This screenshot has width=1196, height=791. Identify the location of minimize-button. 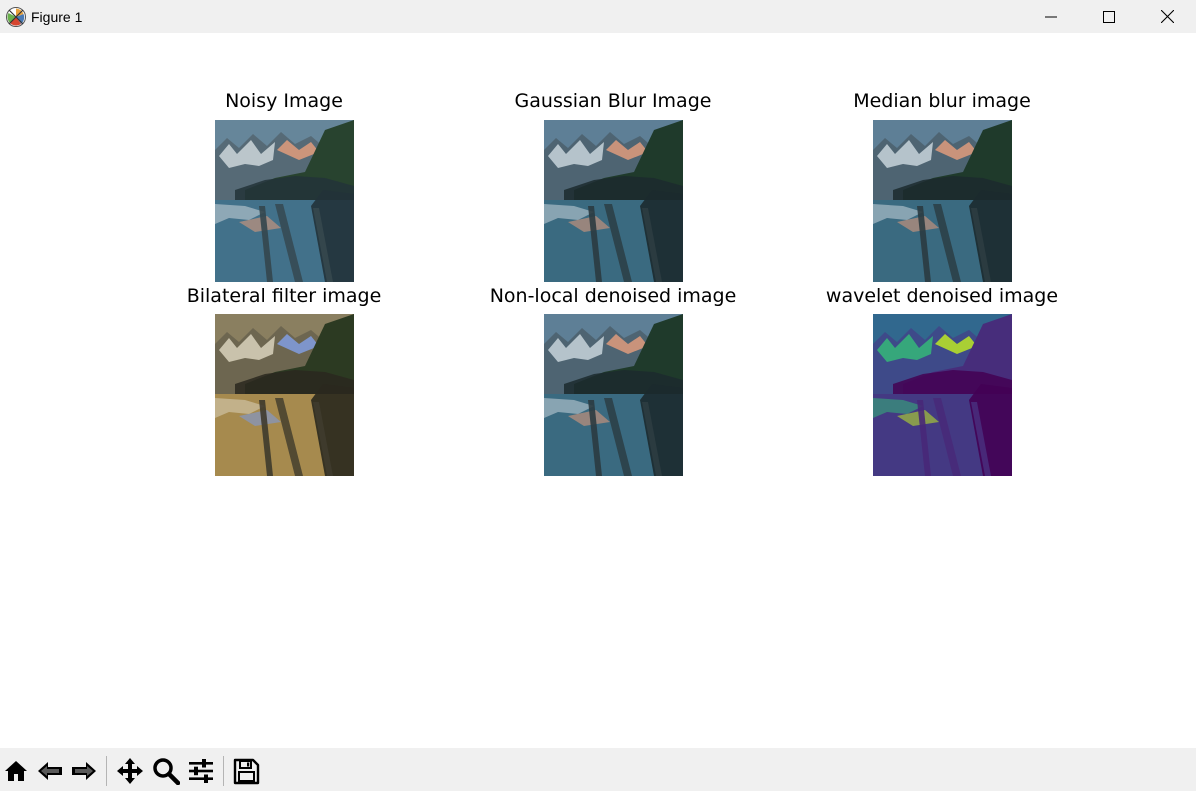
(1051, 16).